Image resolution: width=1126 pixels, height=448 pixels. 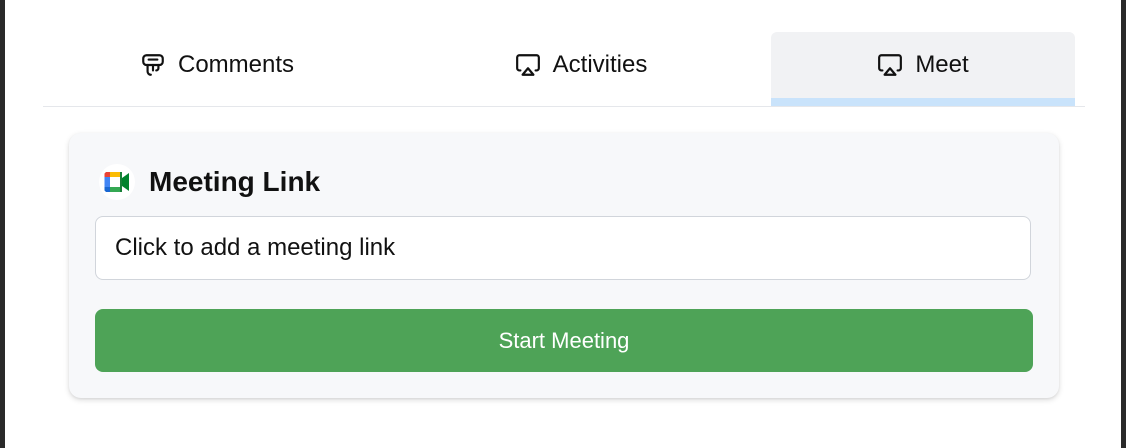 I want to click on google-meet-logo-icon, so click(x=117, y=182).